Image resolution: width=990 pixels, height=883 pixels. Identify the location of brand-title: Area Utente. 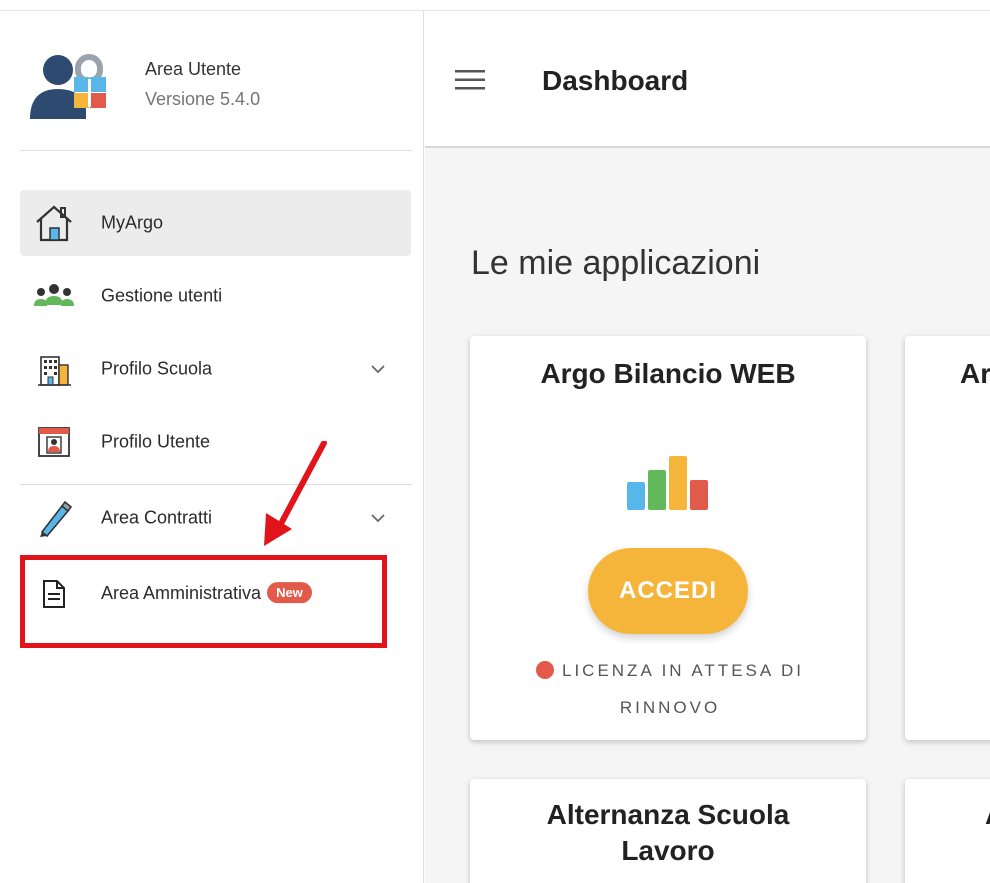
(193, 69).